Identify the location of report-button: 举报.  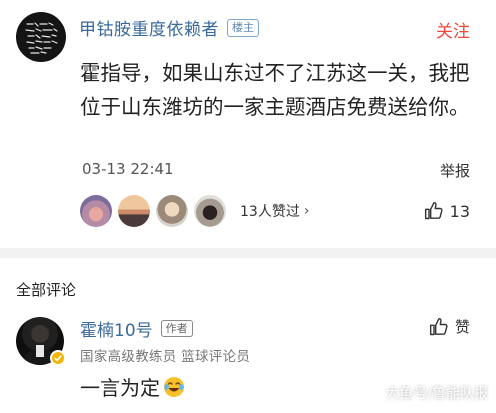
(455, 170).